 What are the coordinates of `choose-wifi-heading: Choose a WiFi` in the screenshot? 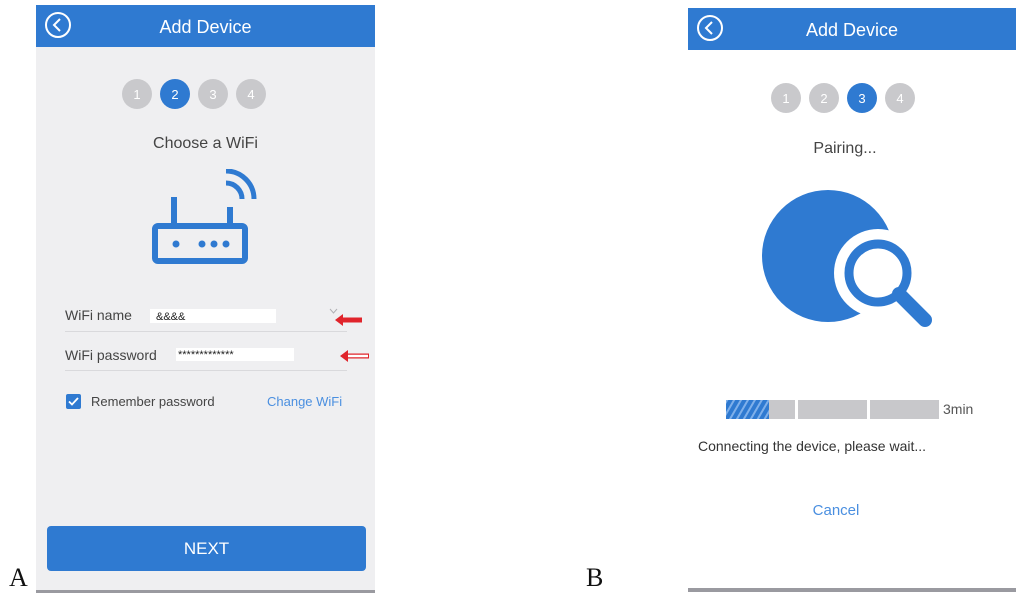 It's located at (205, 143).